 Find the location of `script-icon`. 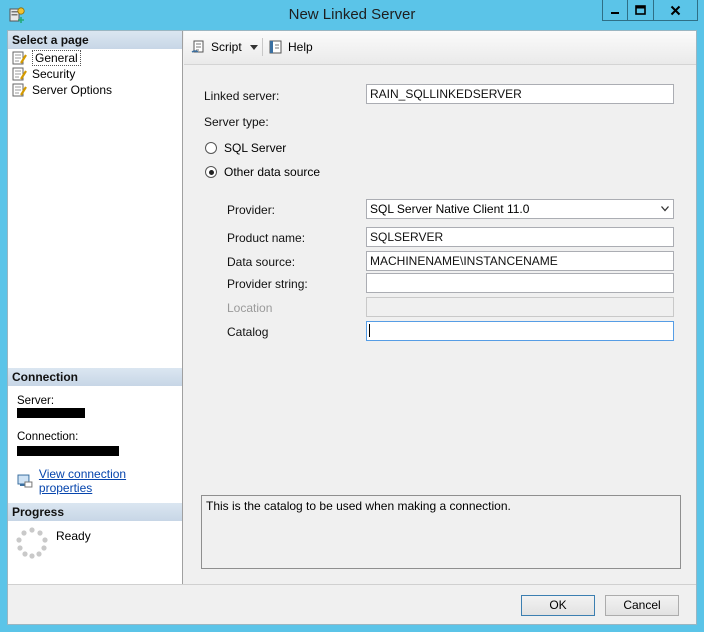

script-icon is located at coordinates (197, 46).